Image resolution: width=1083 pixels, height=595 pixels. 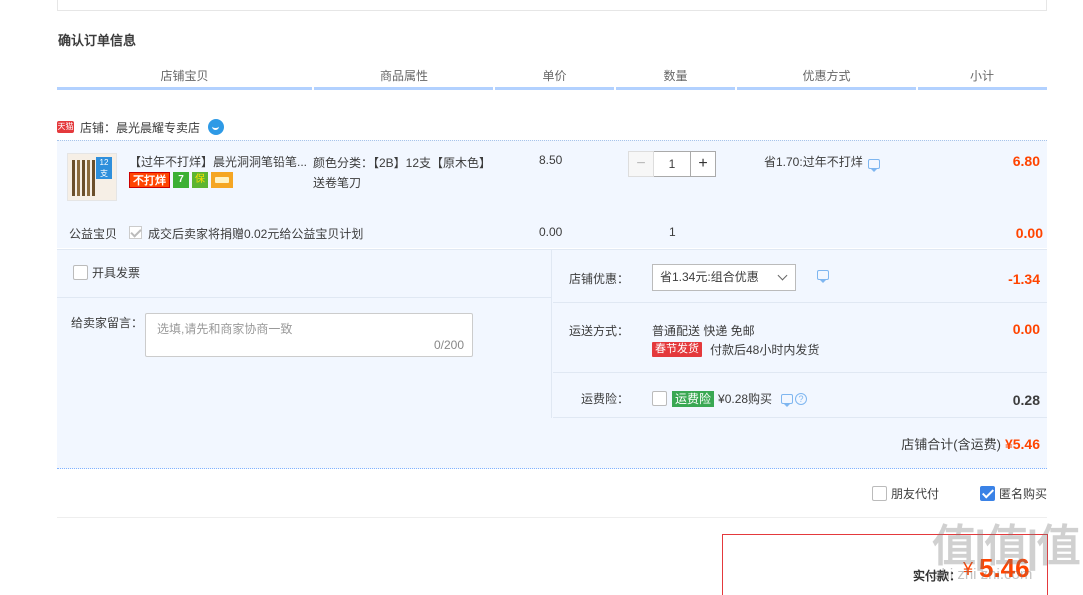 What do you see at coordinates (1029, 233) in the screenshot?
I see `charity-subtotal: 0.00` at bounding box center [1029, 233].